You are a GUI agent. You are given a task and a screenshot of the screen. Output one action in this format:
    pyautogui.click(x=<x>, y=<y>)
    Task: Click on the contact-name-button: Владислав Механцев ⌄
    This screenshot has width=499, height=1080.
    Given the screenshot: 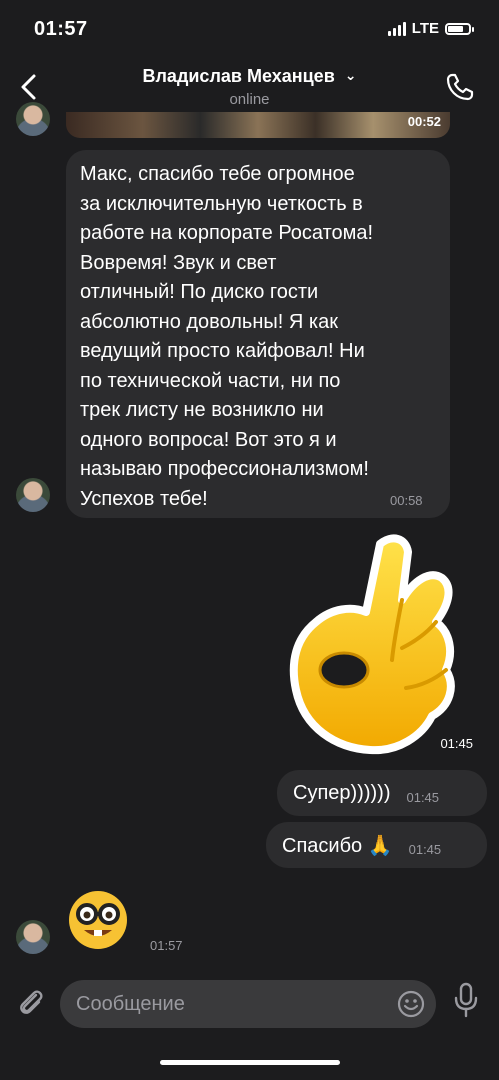 What is the action you would take?
    pyautogui.click(x=249, y=76)
    